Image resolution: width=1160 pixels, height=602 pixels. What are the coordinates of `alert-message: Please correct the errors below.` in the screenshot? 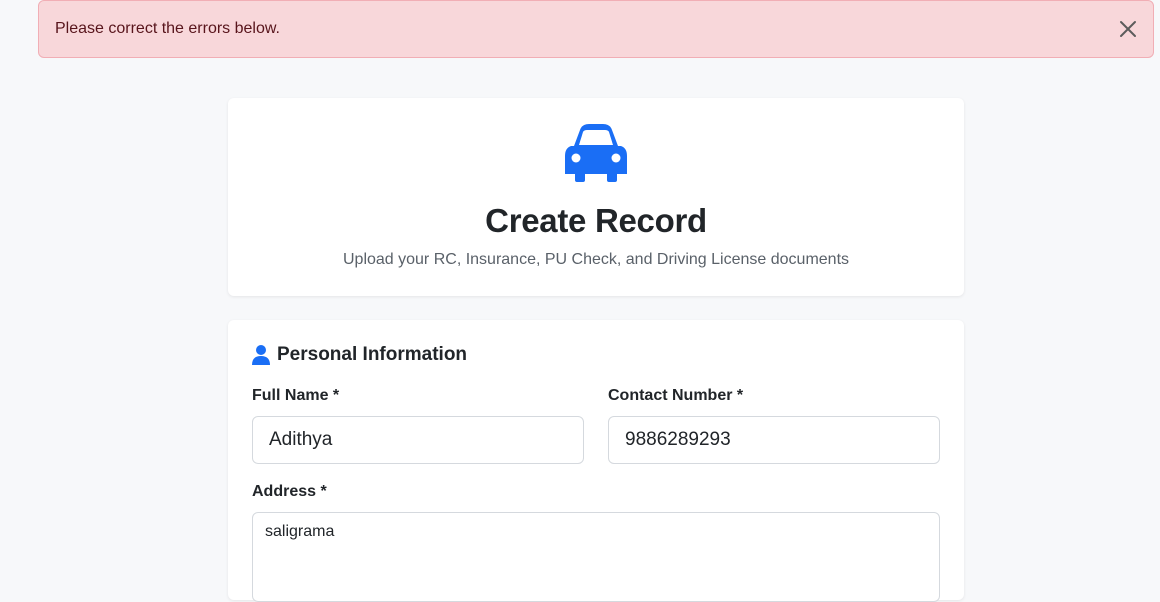 It's located at (167, 28).